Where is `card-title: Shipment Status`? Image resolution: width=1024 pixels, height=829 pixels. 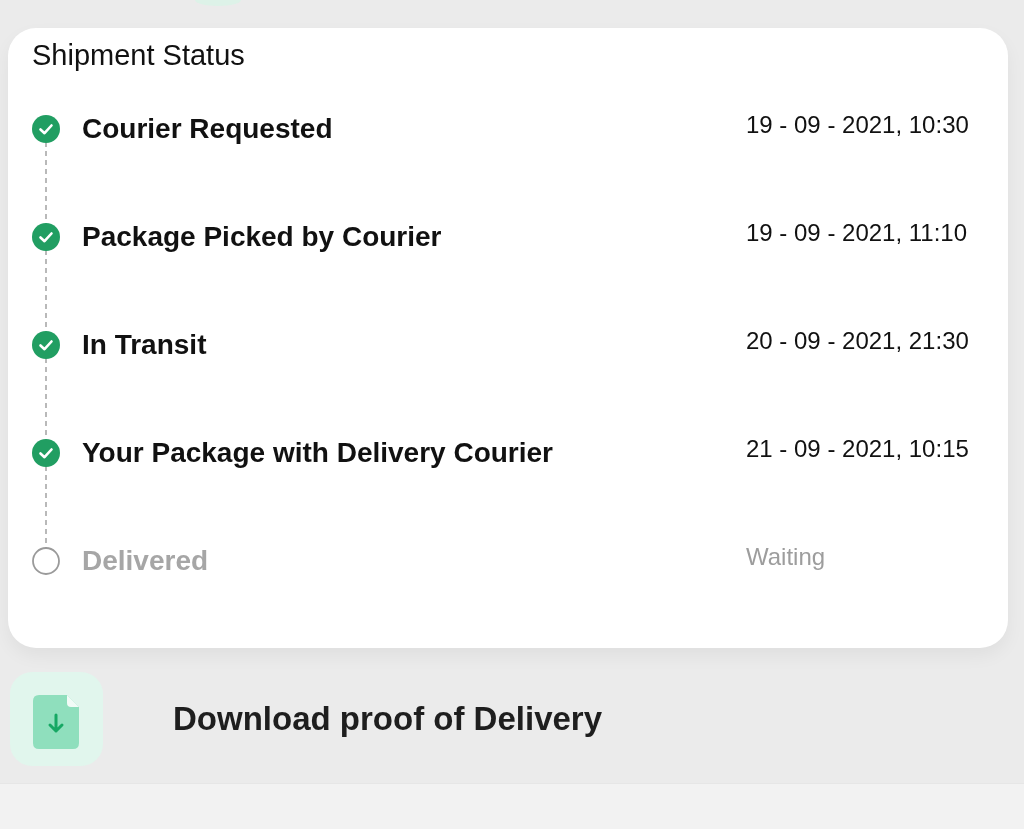
card-title: Shipment Status is located at coordinates (138, 55).